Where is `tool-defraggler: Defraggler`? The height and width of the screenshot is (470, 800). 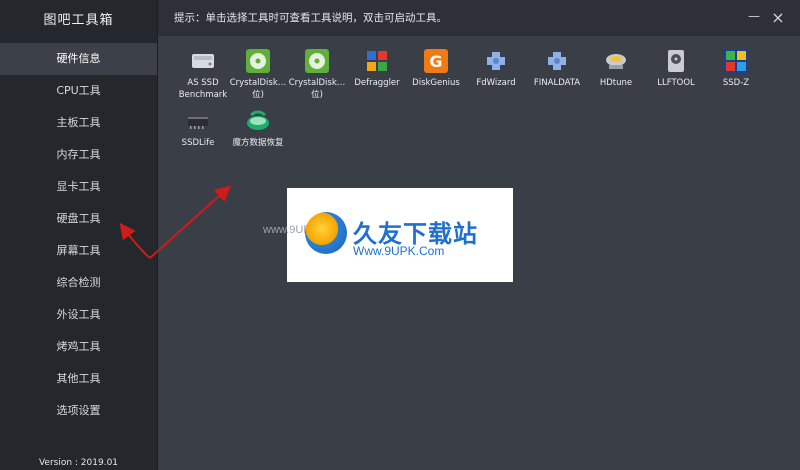
tool-defraggler: Defraggler is located at coordinates (377, 68).